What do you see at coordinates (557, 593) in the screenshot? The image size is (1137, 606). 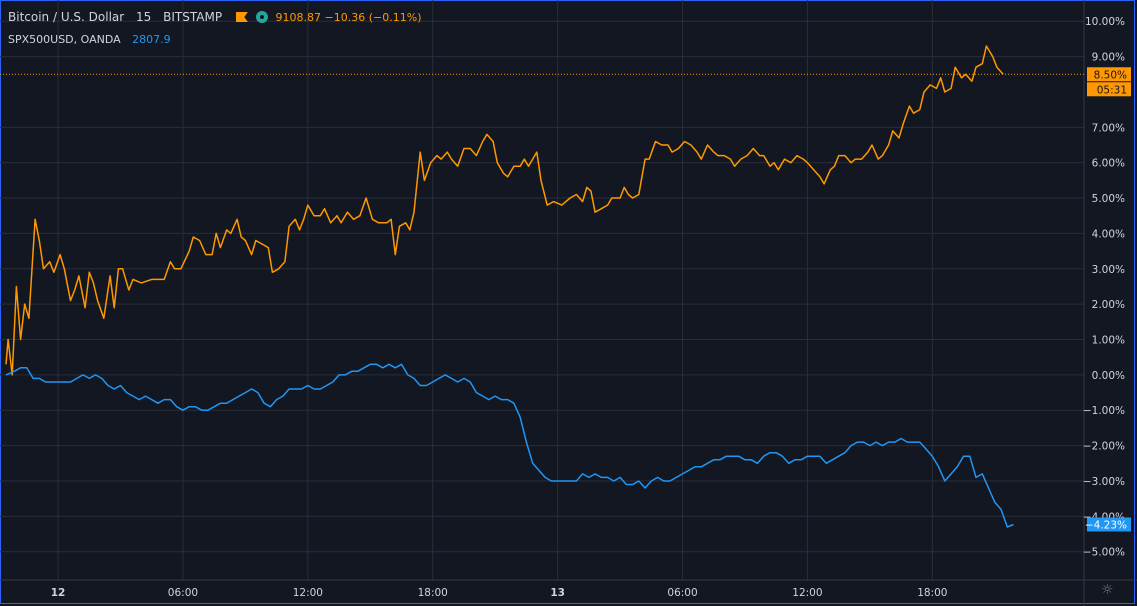 I see `x-tick-label: 13` at bounding box center [557, 593].